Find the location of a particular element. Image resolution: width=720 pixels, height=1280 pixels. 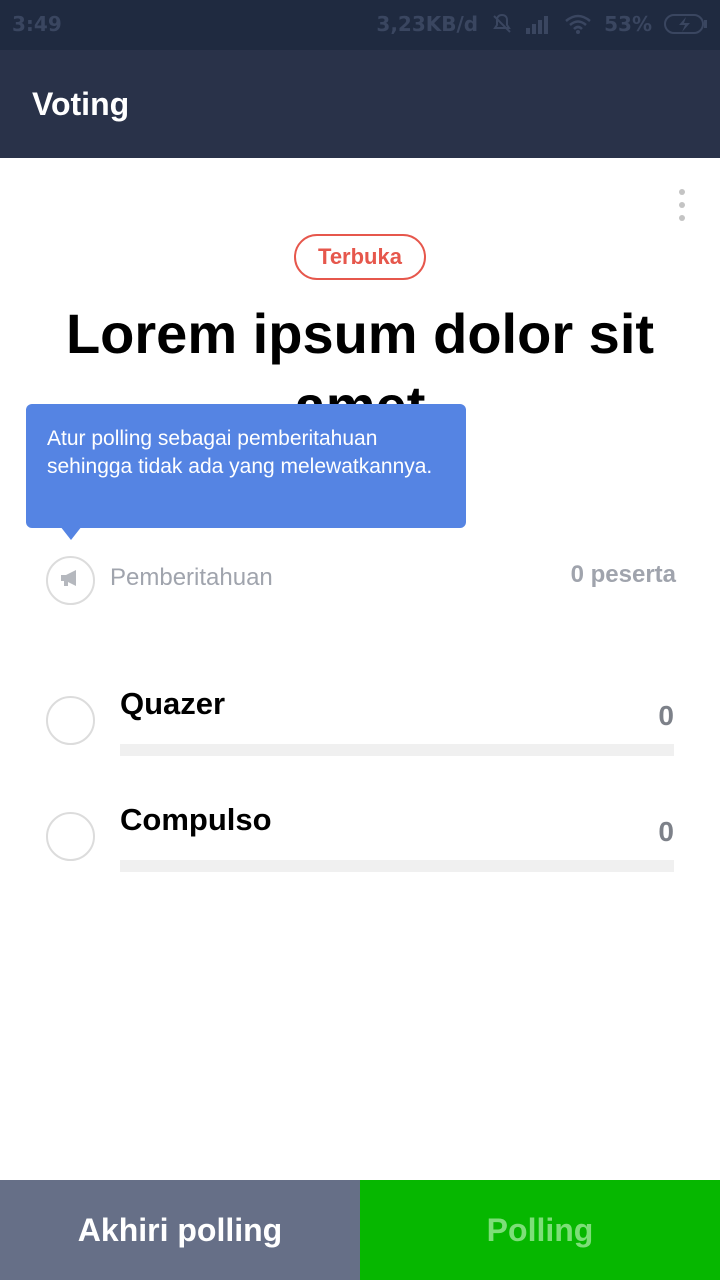

network-speed: 3,23KB/d is located at coordinates (427, 24).